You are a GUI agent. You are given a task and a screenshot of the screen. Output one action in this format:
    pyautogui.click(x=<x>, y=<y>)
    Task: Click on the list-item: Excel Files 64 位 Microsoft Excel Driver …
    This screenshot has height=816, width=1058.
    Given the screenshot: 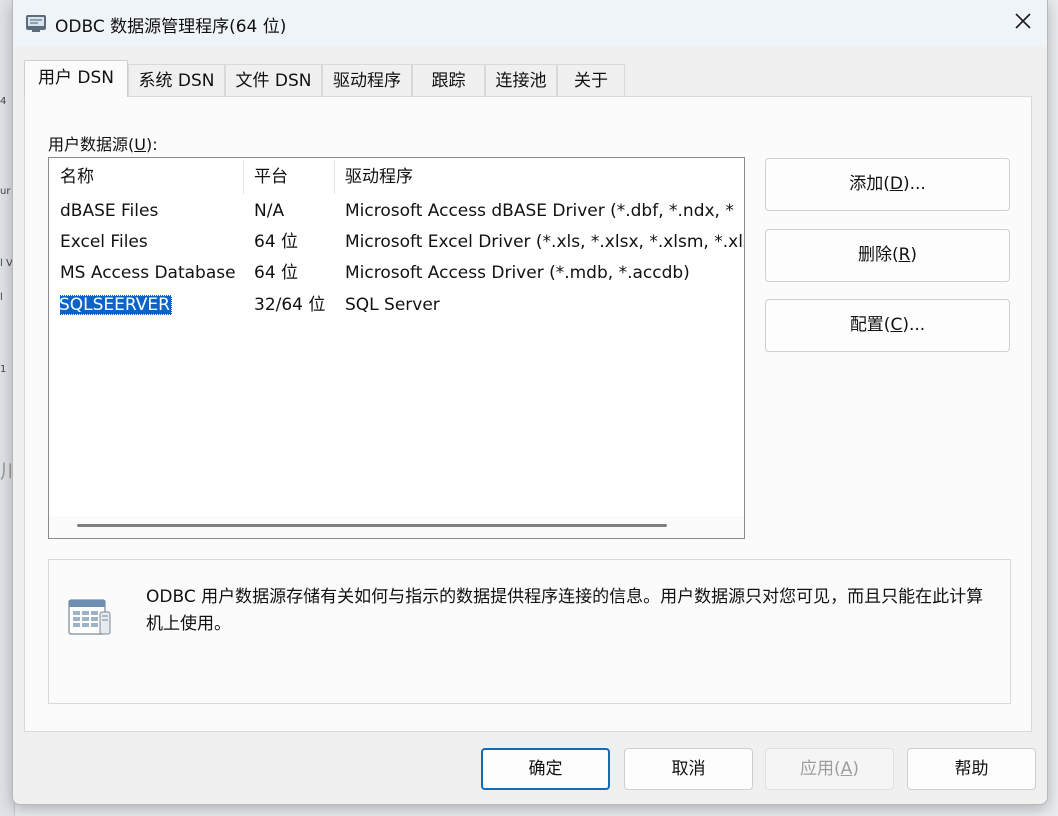 What is the action you would take?
    pyautogui.click(x=396, y=242)
    